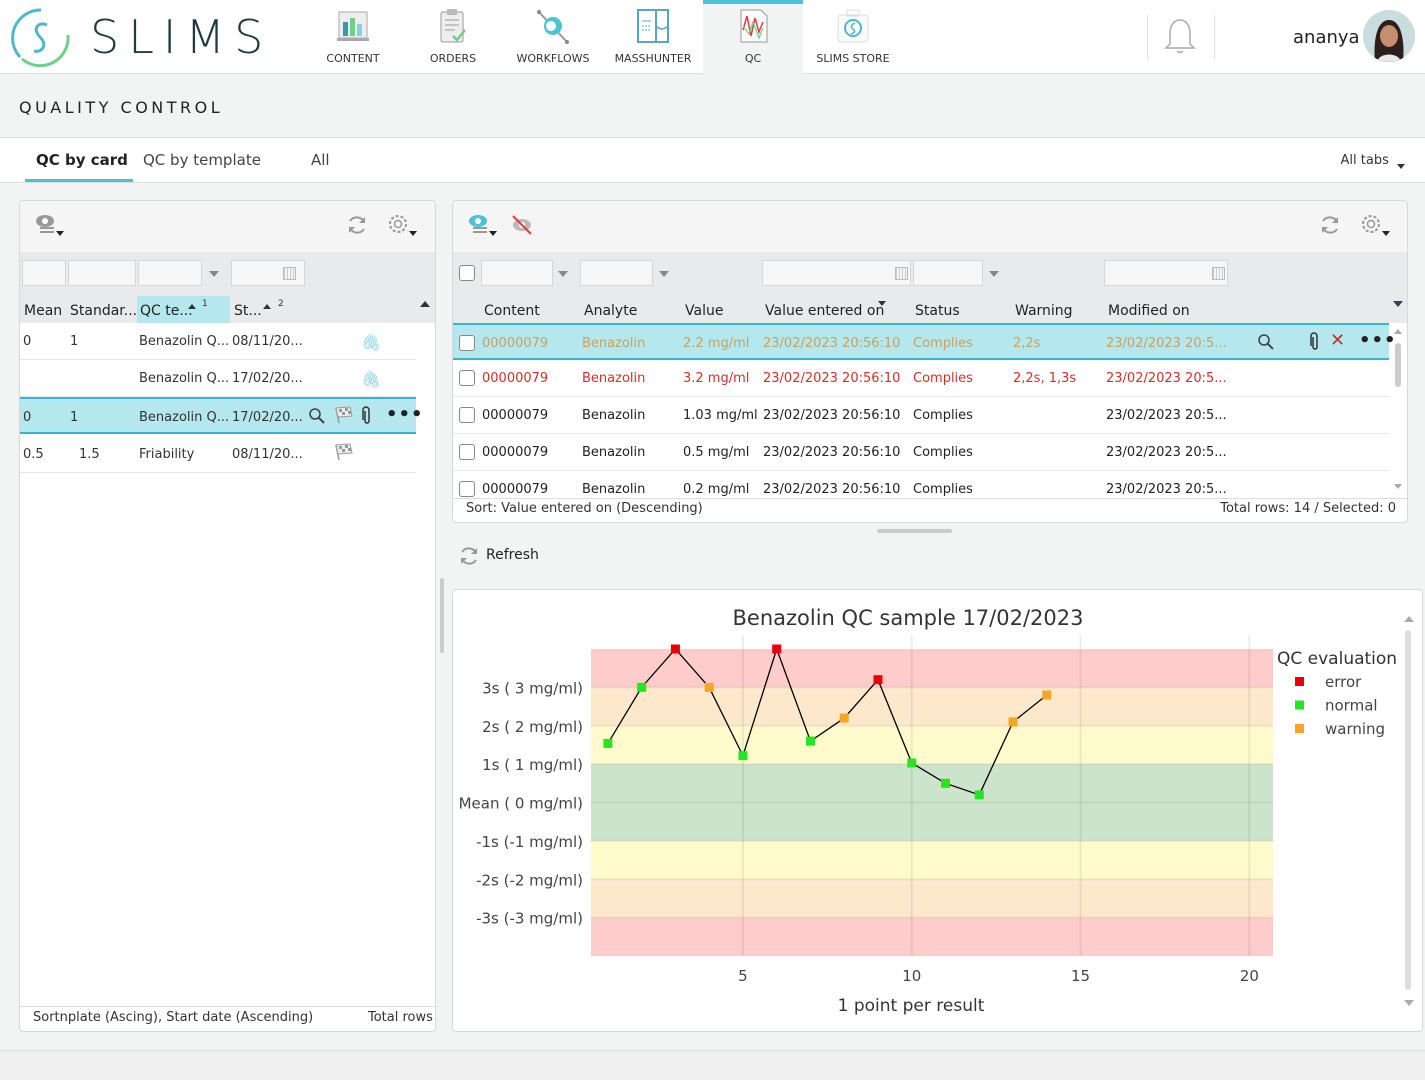 This screenshot has height=1080, width=1425. Describe the element at coordinates (1180, 36) in the screenshot. I see `notifications-bell-icon` at that location.